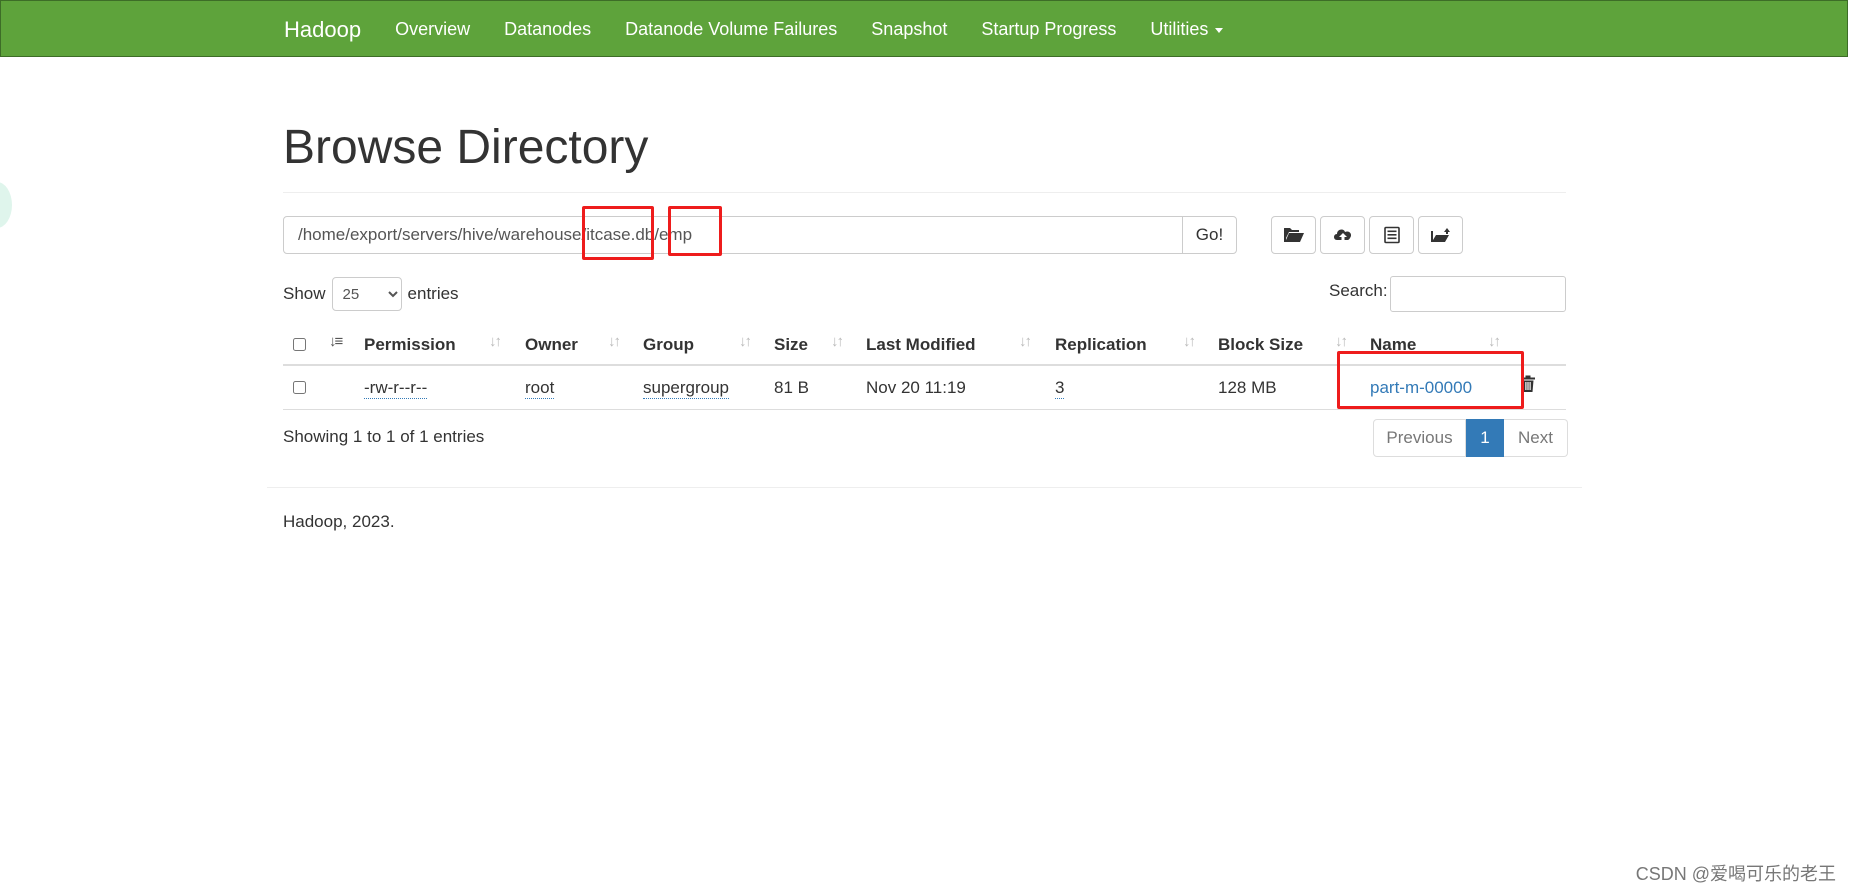 The height and width of the screenshot is (892, 1850). Describe the element at coordinates (339, 521) in the screenshot. I see `footer-text: Hadoop, 2023.` at that location.